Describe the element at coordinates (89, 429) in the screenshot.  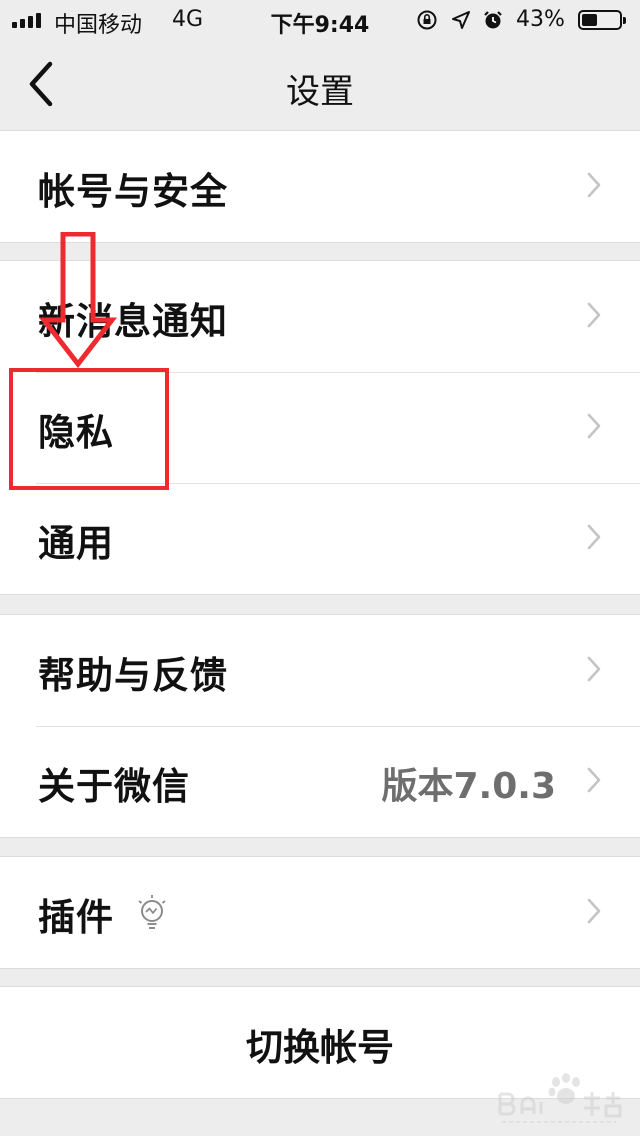
I see `annotation-highlight-box` at that location.